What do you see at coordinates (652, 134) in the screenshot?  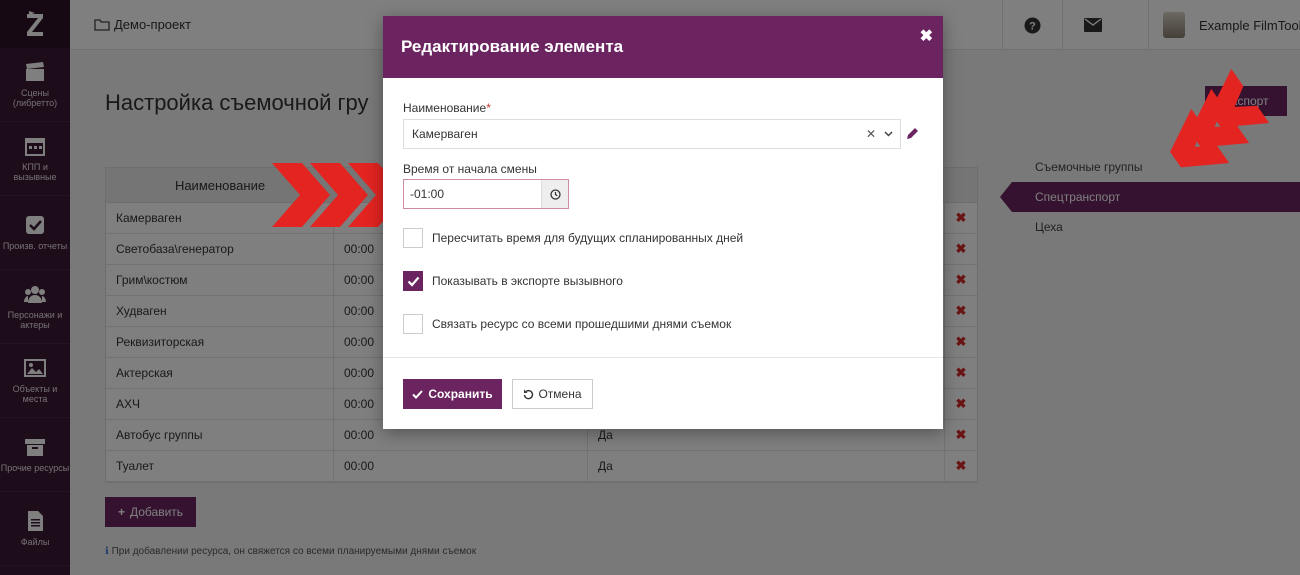 I see `name-select: Камерваген ✕` at bounding box center [652, 134].